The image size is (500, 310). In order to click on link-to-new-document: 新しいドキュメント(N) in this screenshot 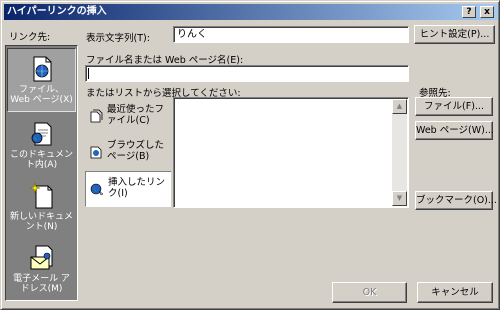, I will do `click(41, 208)`.